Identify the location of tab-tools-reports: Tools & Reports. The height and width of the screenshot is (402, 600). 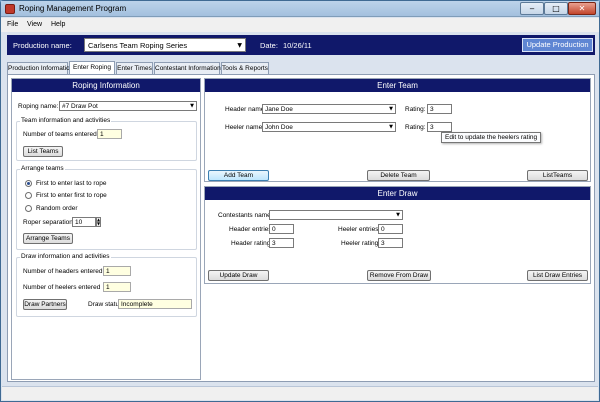
(245, 68).